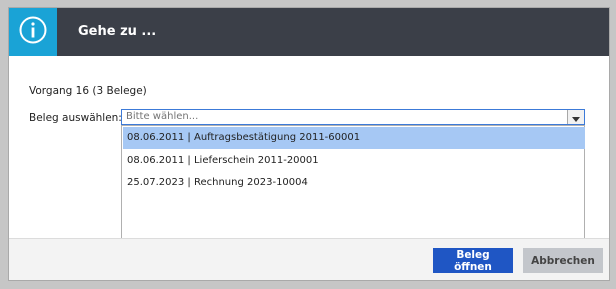 The width and height of the screenshot is (616, 289). I want to click on info-circle-icon, so click(33, 32).